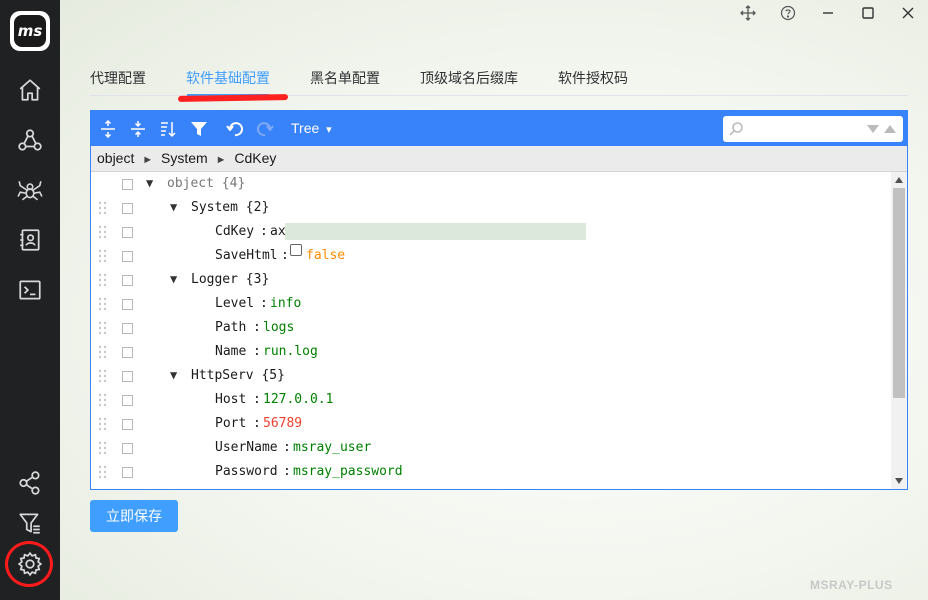 This screenshot has width=928, height=600. What do you see at coordinates (234, 231) in the screenshot?
I see `field-key-cdkey: CdKey` at bounding box center [234, 231].